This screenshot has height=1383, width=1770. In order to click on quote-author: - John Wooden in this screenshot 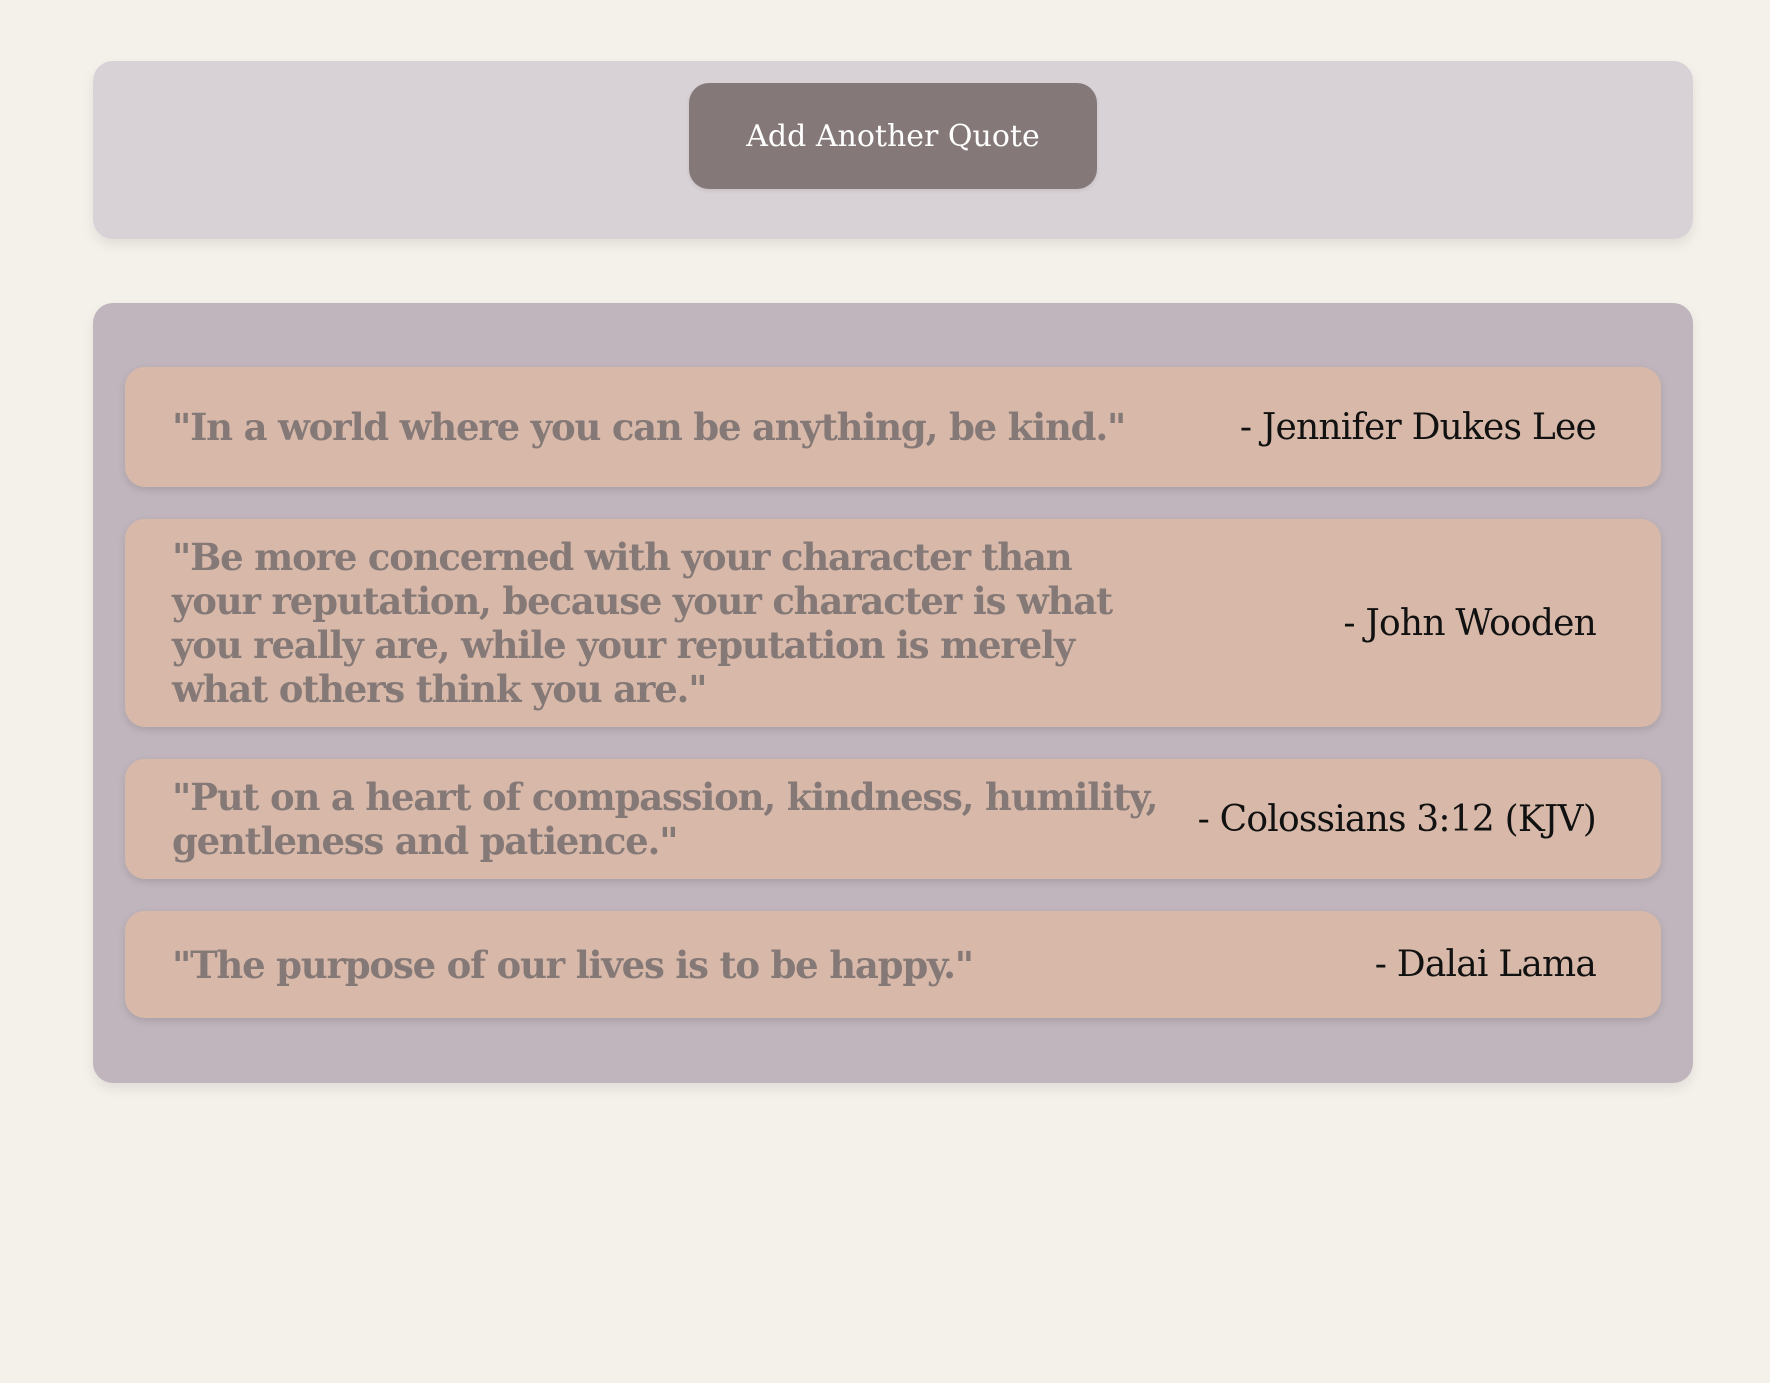, I will do `click(1469, 623)`.